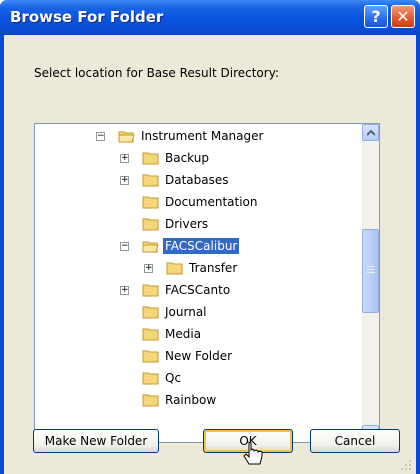 This screenshot has width=420, height=474. I want to click on chevron-up-icon, so click(371, 133).